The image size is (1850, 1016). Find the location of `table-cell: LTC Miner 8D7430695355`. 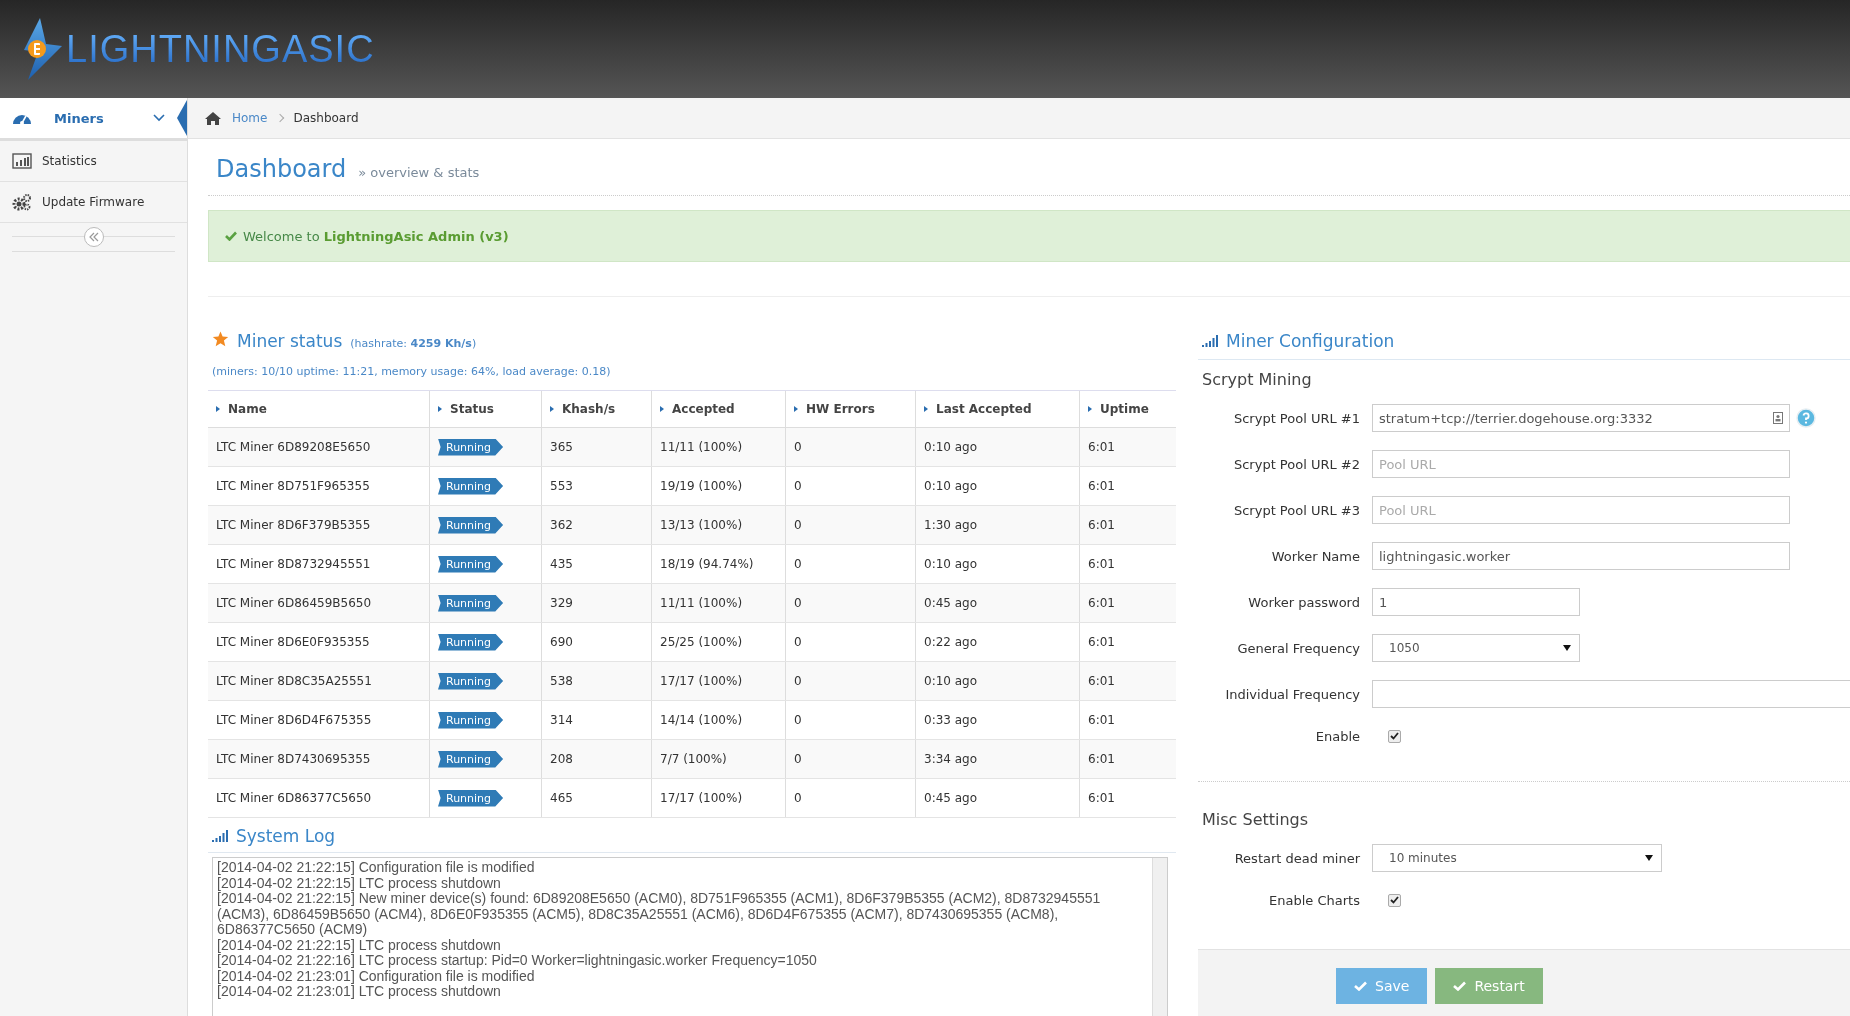

table-cell: LTC Miner 8D7430695355 is located at coordinates (293, 759).